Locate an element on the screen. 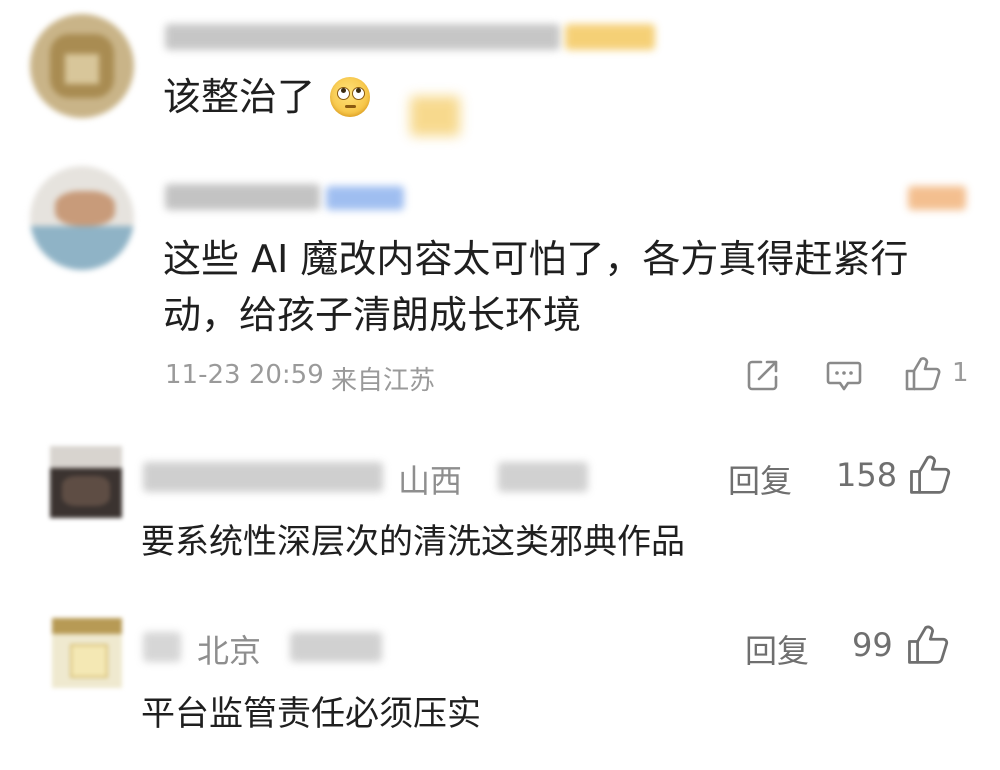  comment-text-1: 该整治了 is located at coordinates (239, 97).